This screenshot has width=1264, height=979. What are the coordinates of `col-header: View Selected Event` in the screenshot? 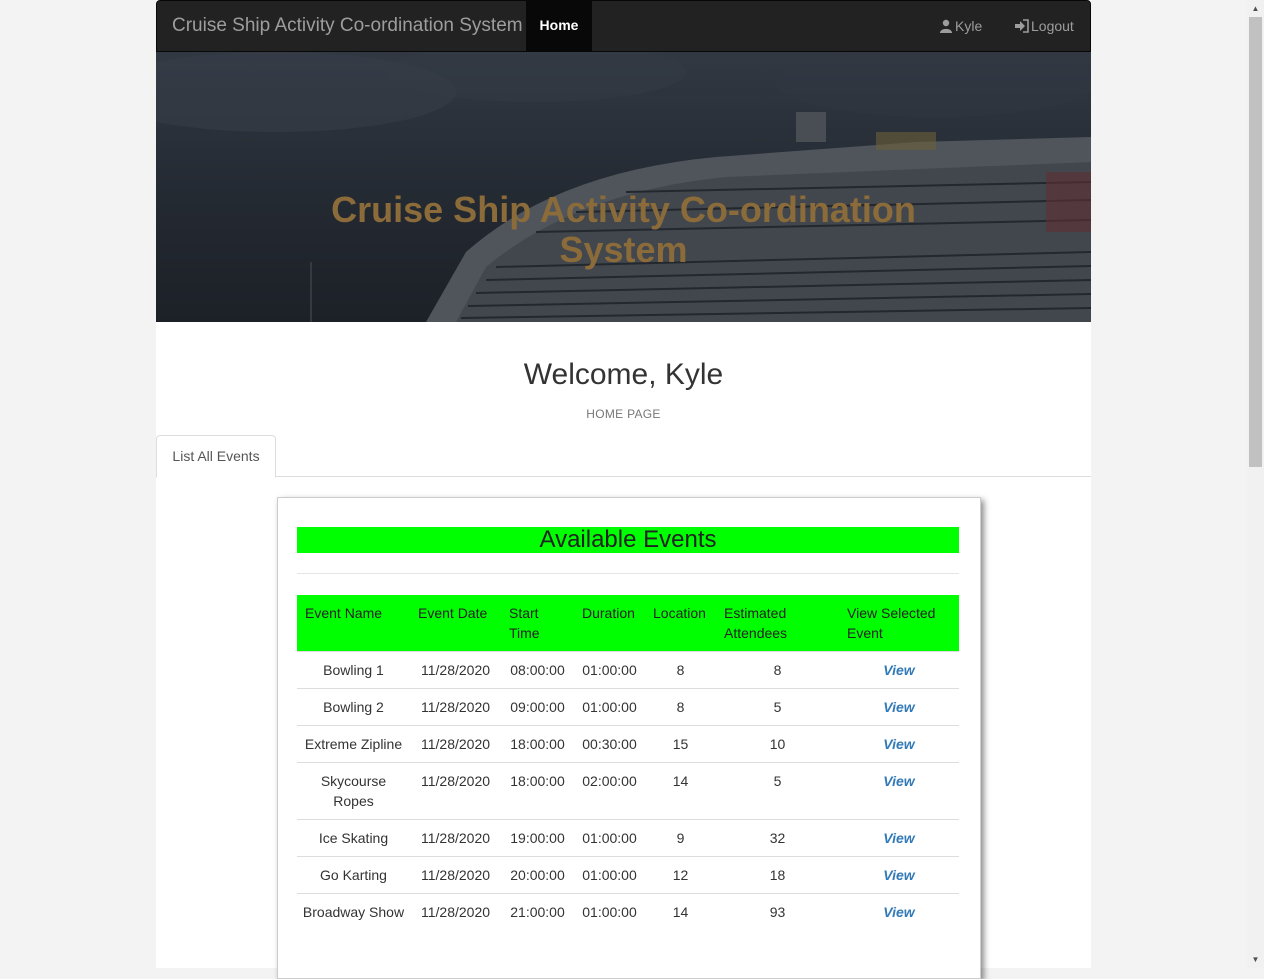 It's located at (899, 623).